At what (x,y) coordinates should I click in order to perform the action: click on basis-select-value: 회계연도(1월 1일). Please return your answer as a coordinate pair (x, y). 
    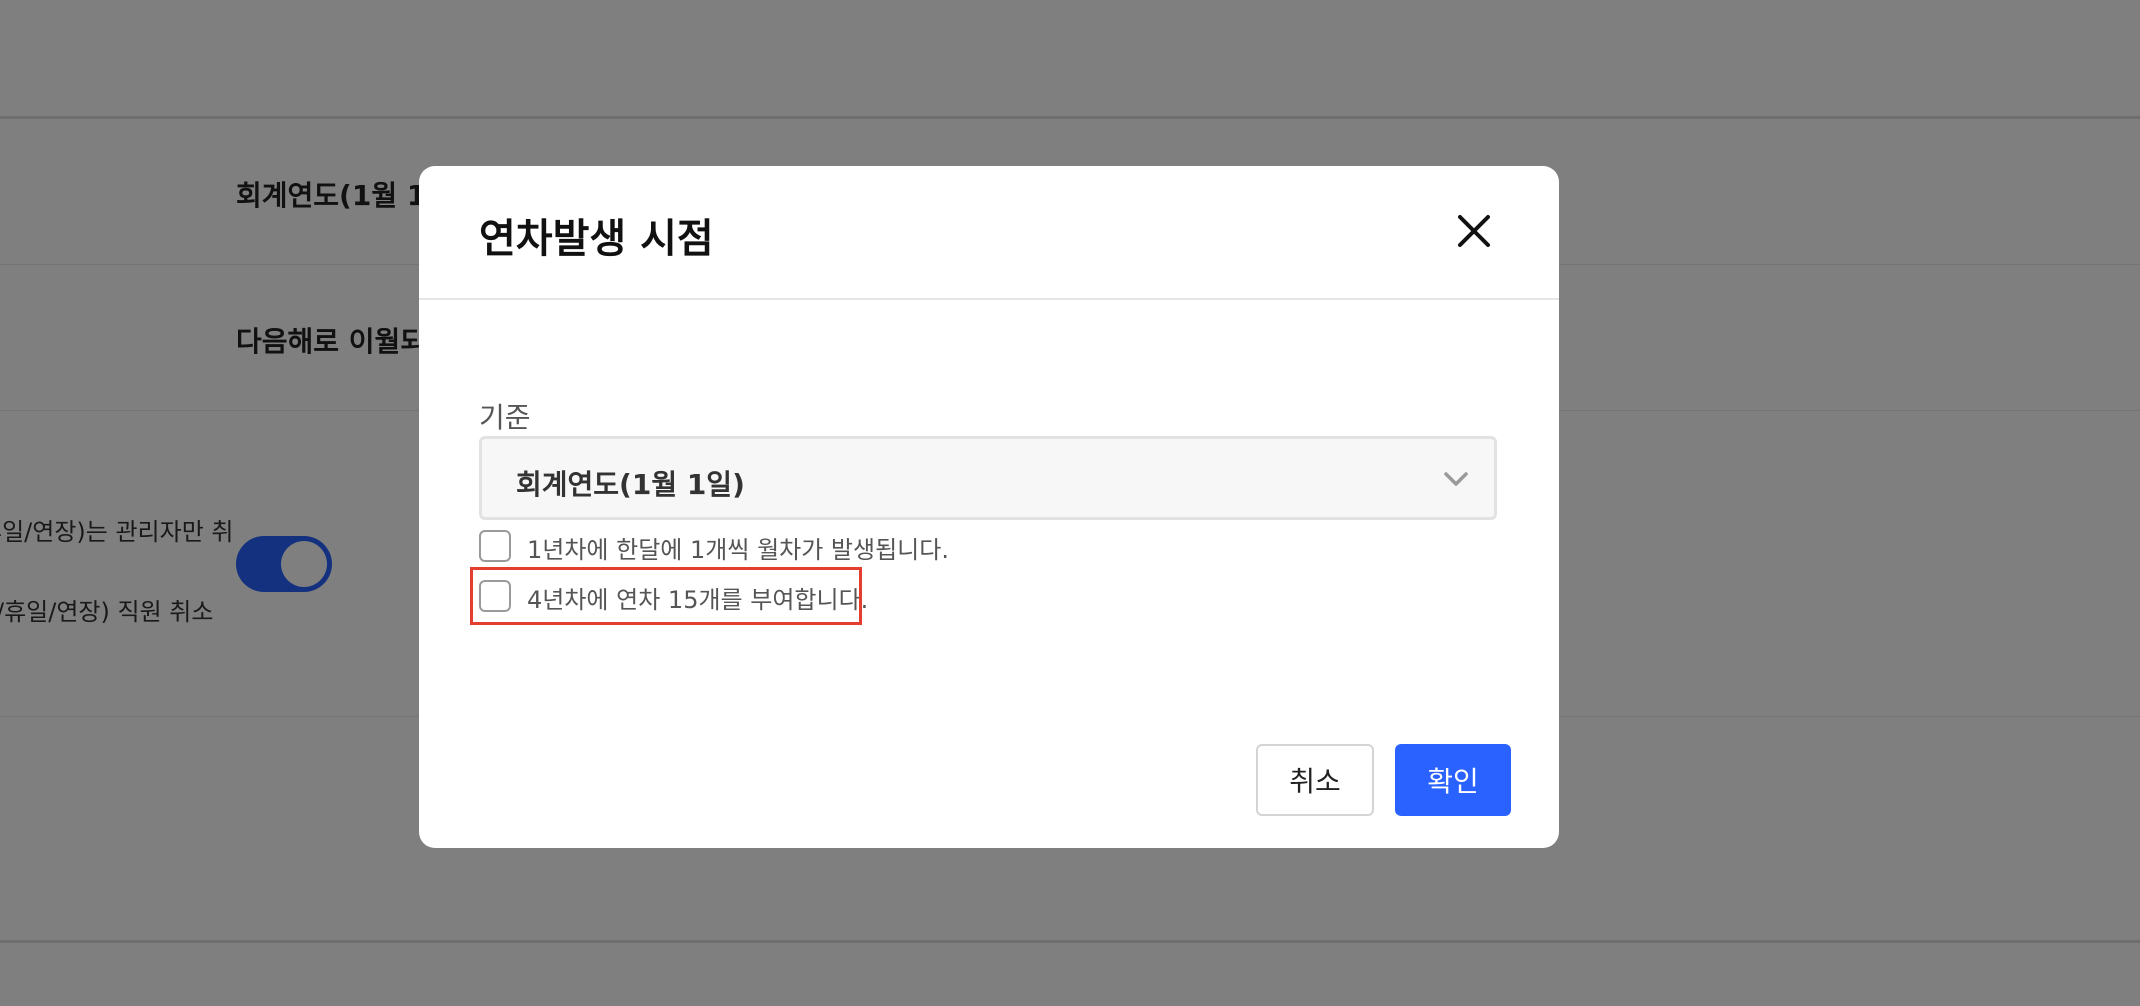
    Looking at the image, I should click on (630, 484).